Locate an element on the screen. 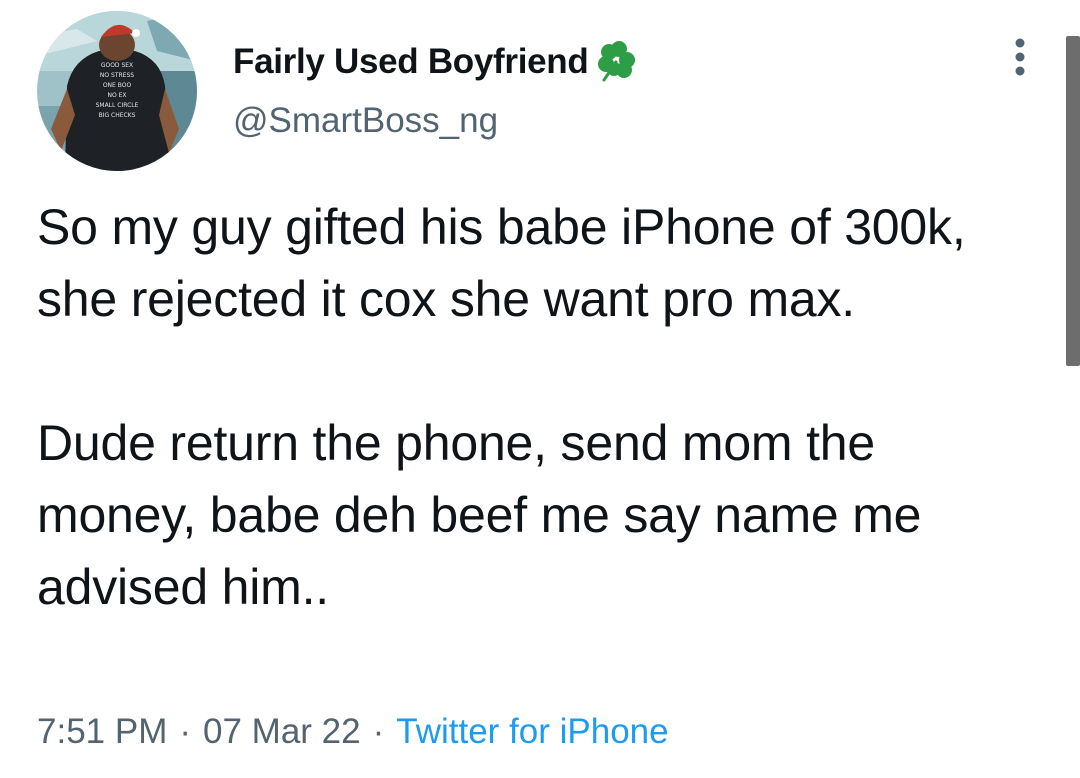 The height and width of the screenshot is (778, 1080). user-handle: @SmartBoss_ng is located at coordinates (365, 121).